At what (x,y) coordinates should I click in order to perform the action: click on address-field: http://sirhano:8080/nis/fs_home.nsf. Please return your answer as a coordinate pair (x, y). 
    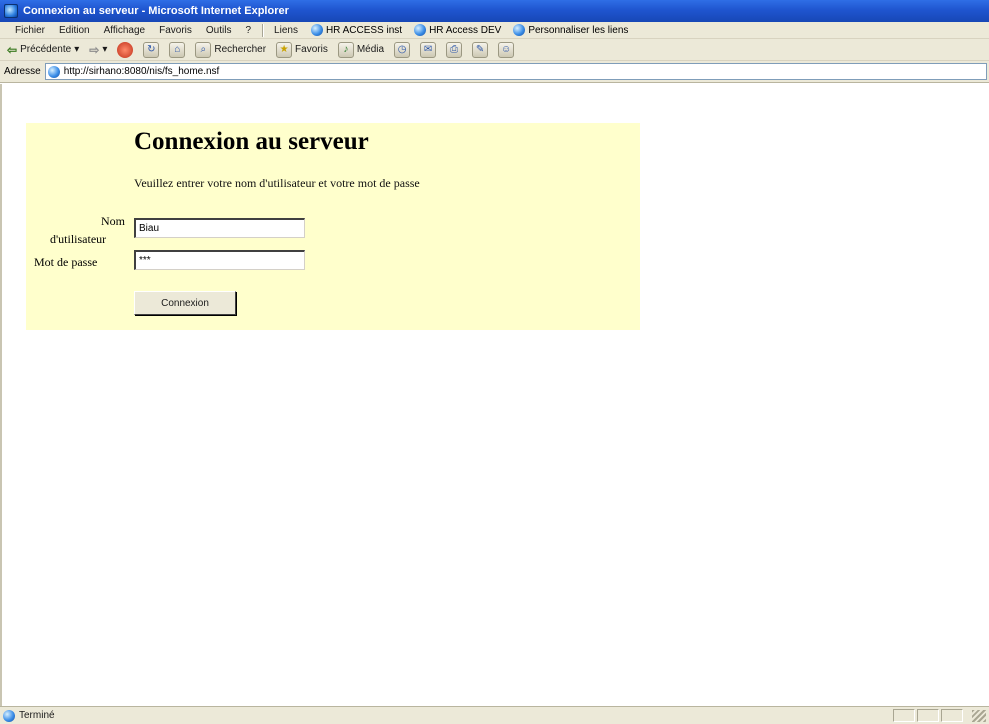
    Looking at the image, I should click on (515, 71).